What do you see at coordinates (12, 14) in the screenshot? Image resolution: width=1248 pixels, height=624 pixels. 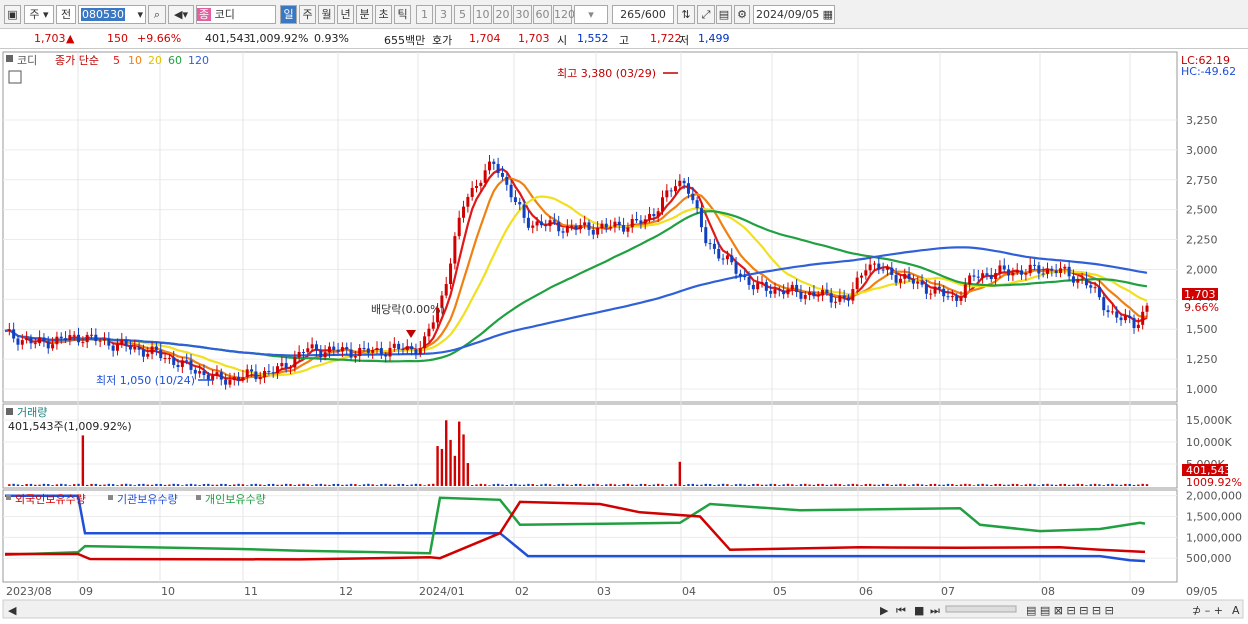 I see `window-menu-icon: ▣` at bounding box center [12, 14].